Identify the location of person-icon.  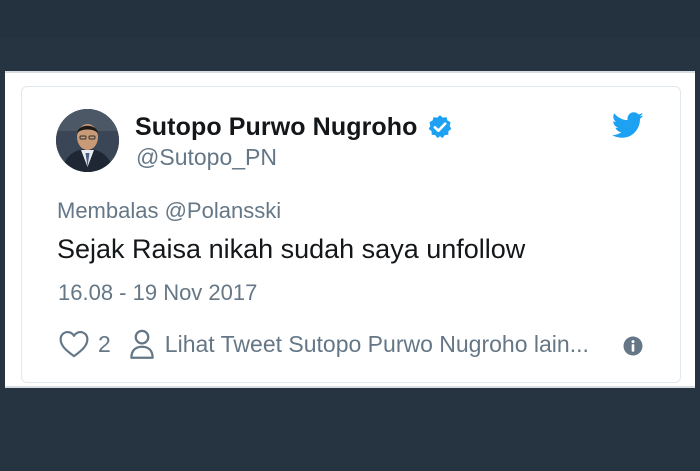
(142, 344).